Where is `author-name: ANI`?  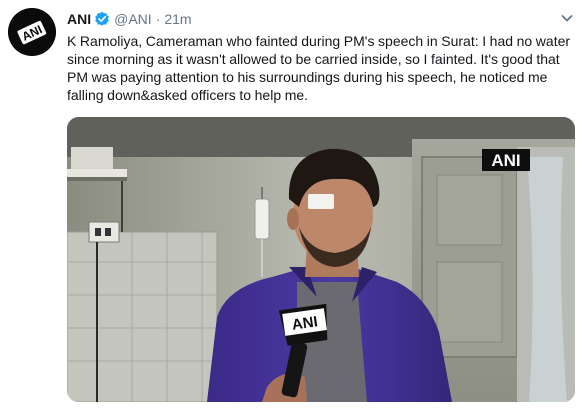 author-name: ANI is located at coordinates (79, 19).